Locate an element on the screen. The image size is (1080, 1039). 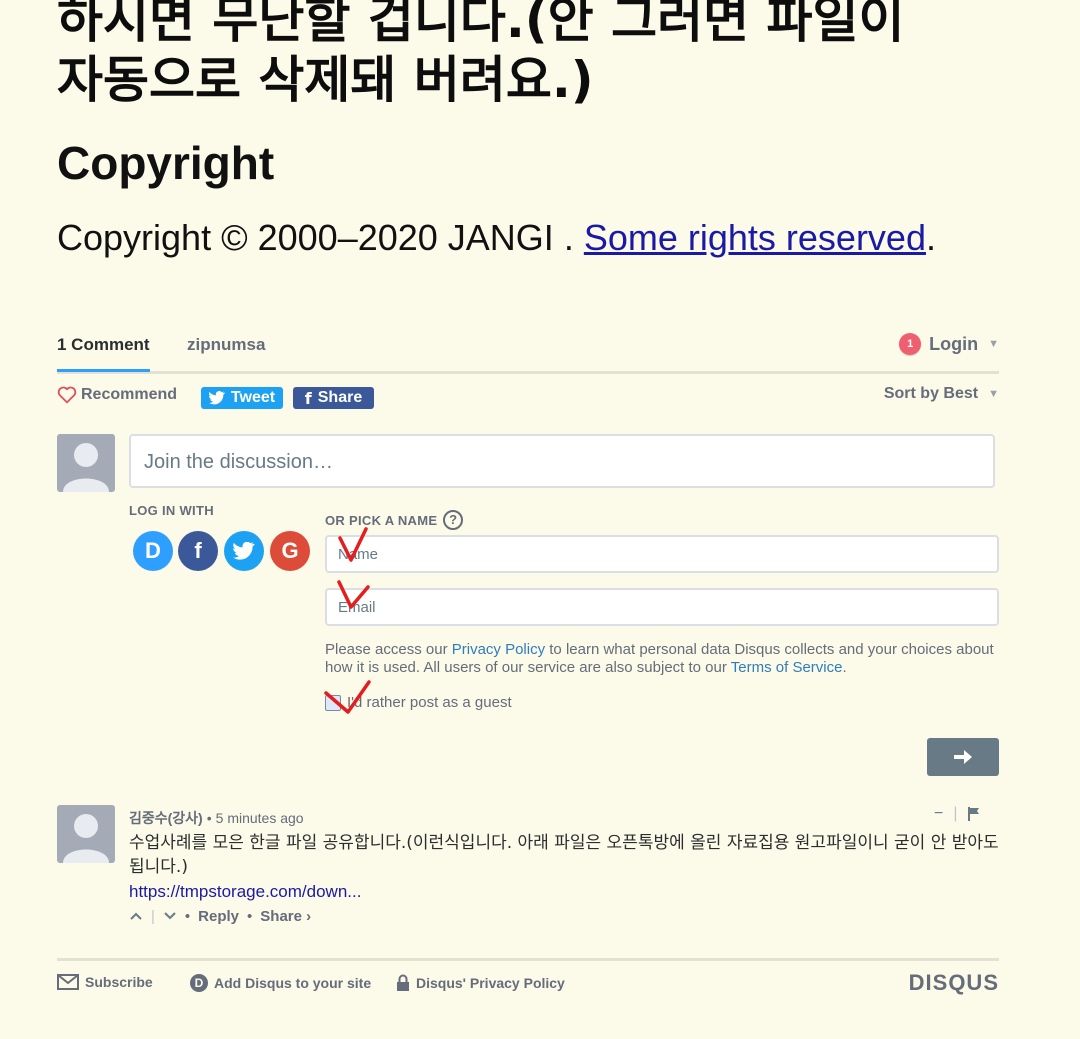
flag-icon is located at coordinates (973, 814).